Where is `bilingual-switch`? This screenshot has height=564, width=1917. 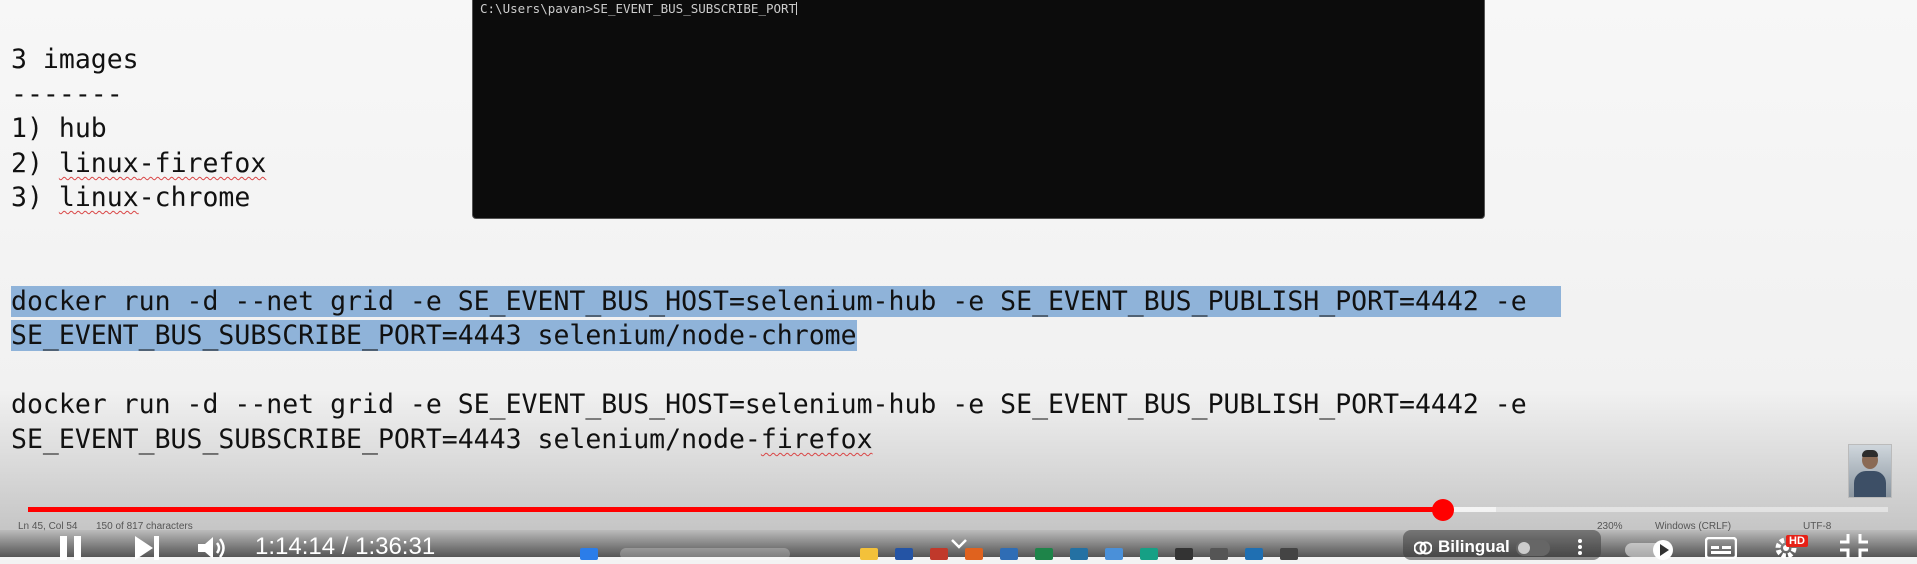
bilingual-switch is located at coordinates (1533, 548).